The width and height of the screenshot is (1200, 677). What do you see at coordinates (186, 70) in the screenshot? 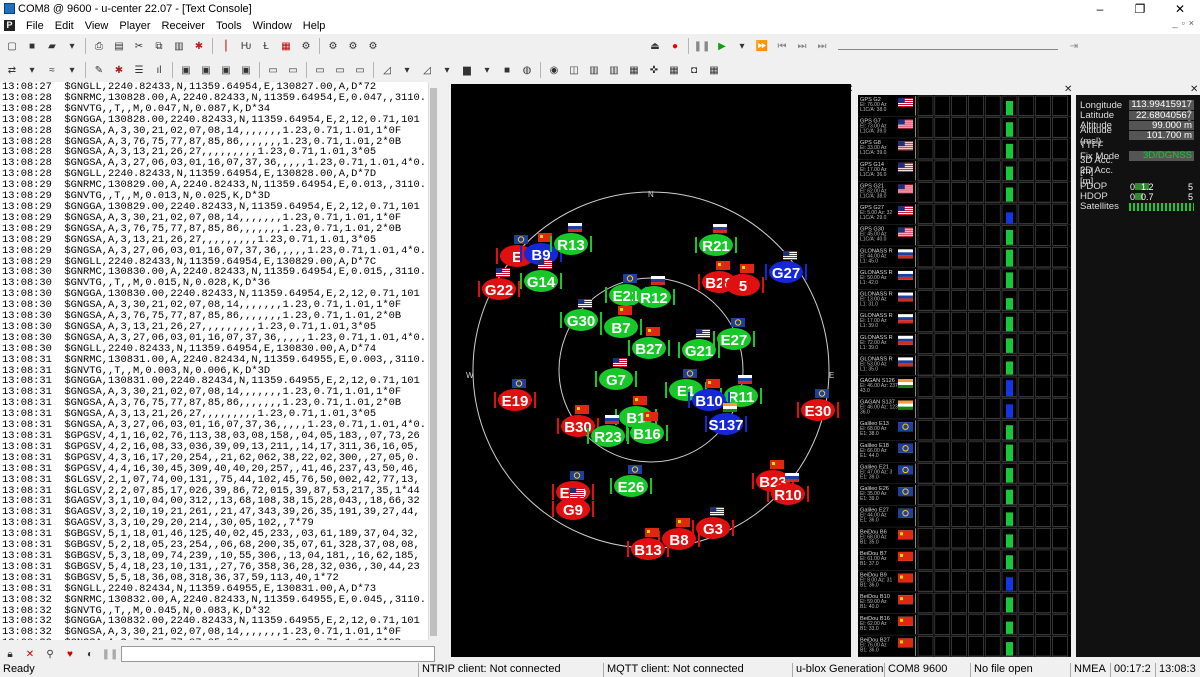
I see `lock-icon: ▣` at bounding box center [186, 70].